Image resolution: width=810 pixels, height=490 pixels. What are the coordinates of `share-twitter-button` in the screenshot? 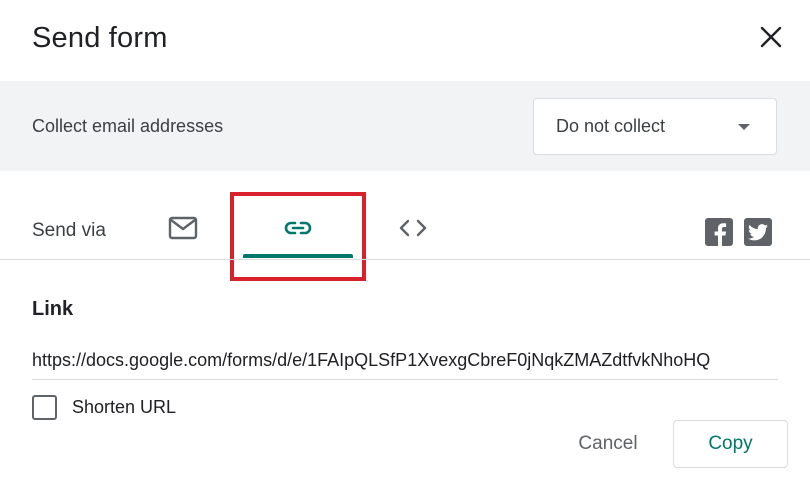 It's located at (758, 232).